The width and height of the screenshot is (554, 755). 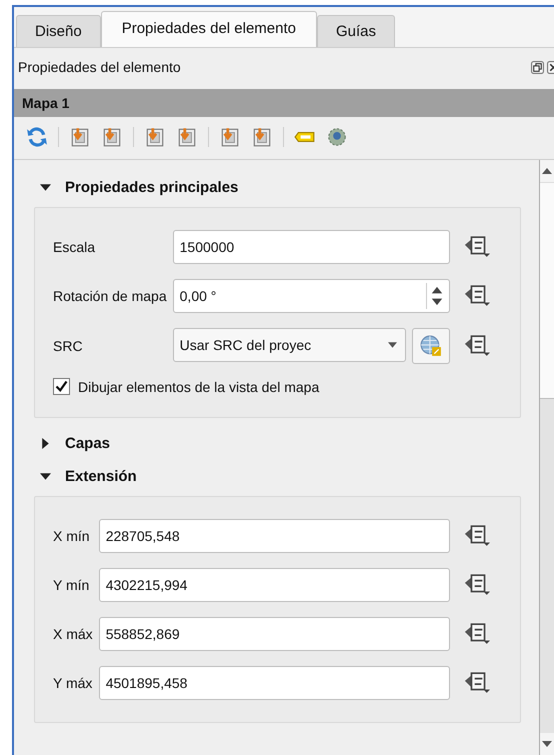 What do you see at coordinates (68, 346) in the screenshot?
I see `field-label: SRC` at bounding box center [68, 346].